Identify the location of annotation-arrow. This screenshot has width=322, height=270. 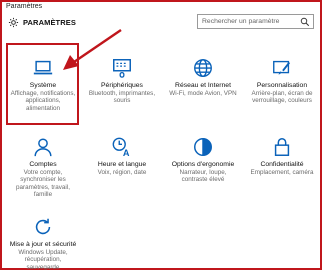
(92, 49).